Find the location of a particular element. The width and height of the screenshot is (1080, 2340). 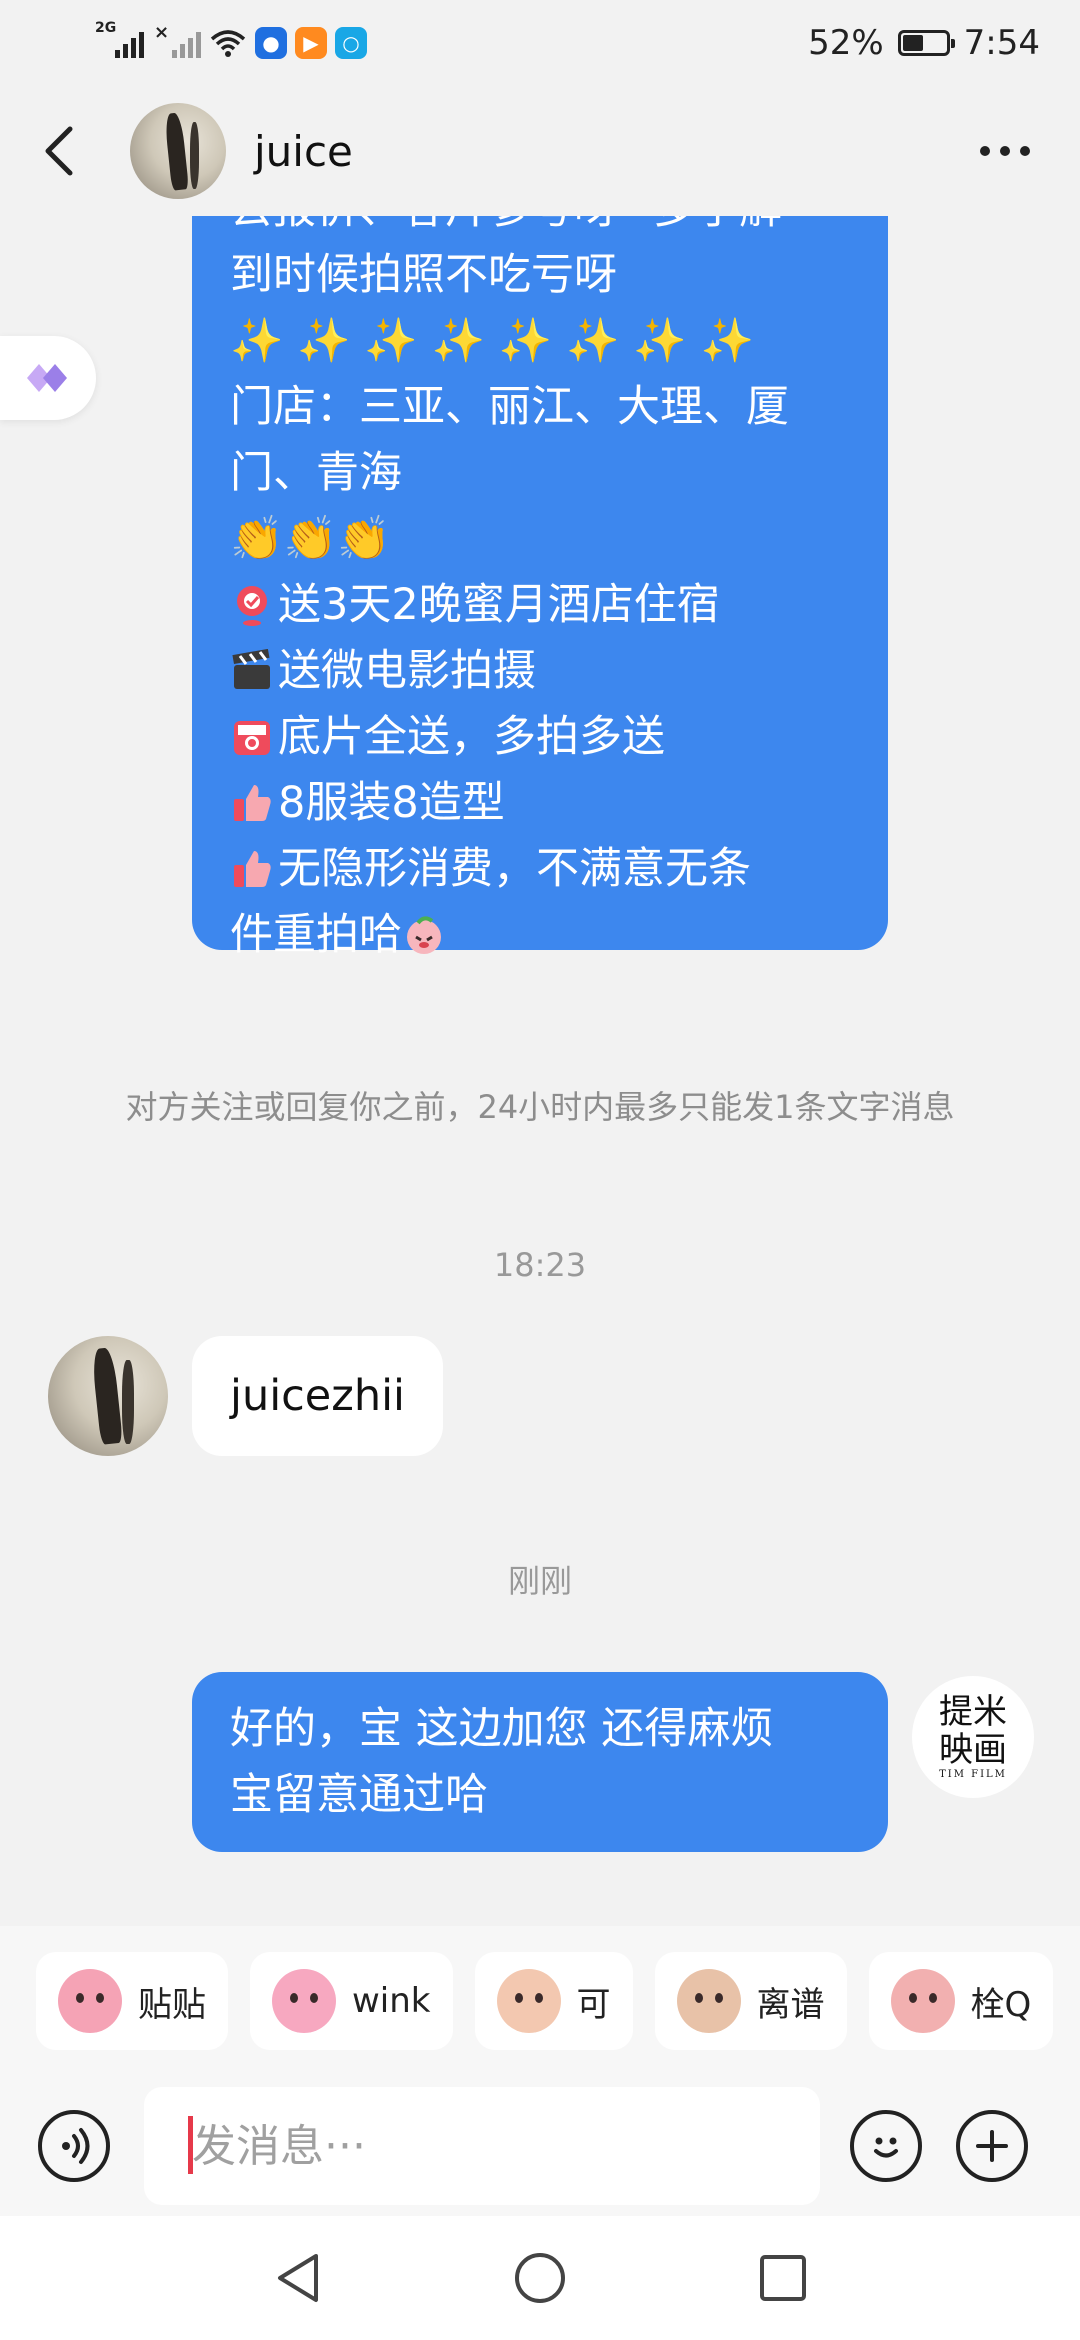

incoming-message-bubble: juicezhii is located at coordinates (317, 1396).